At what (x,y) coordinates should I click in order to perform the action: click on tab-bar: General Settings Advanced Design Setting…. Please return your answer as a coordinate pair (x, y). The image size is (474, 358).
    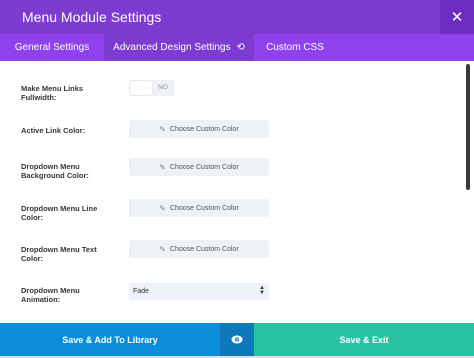
    Looking at the image, I should click on (237, 47).